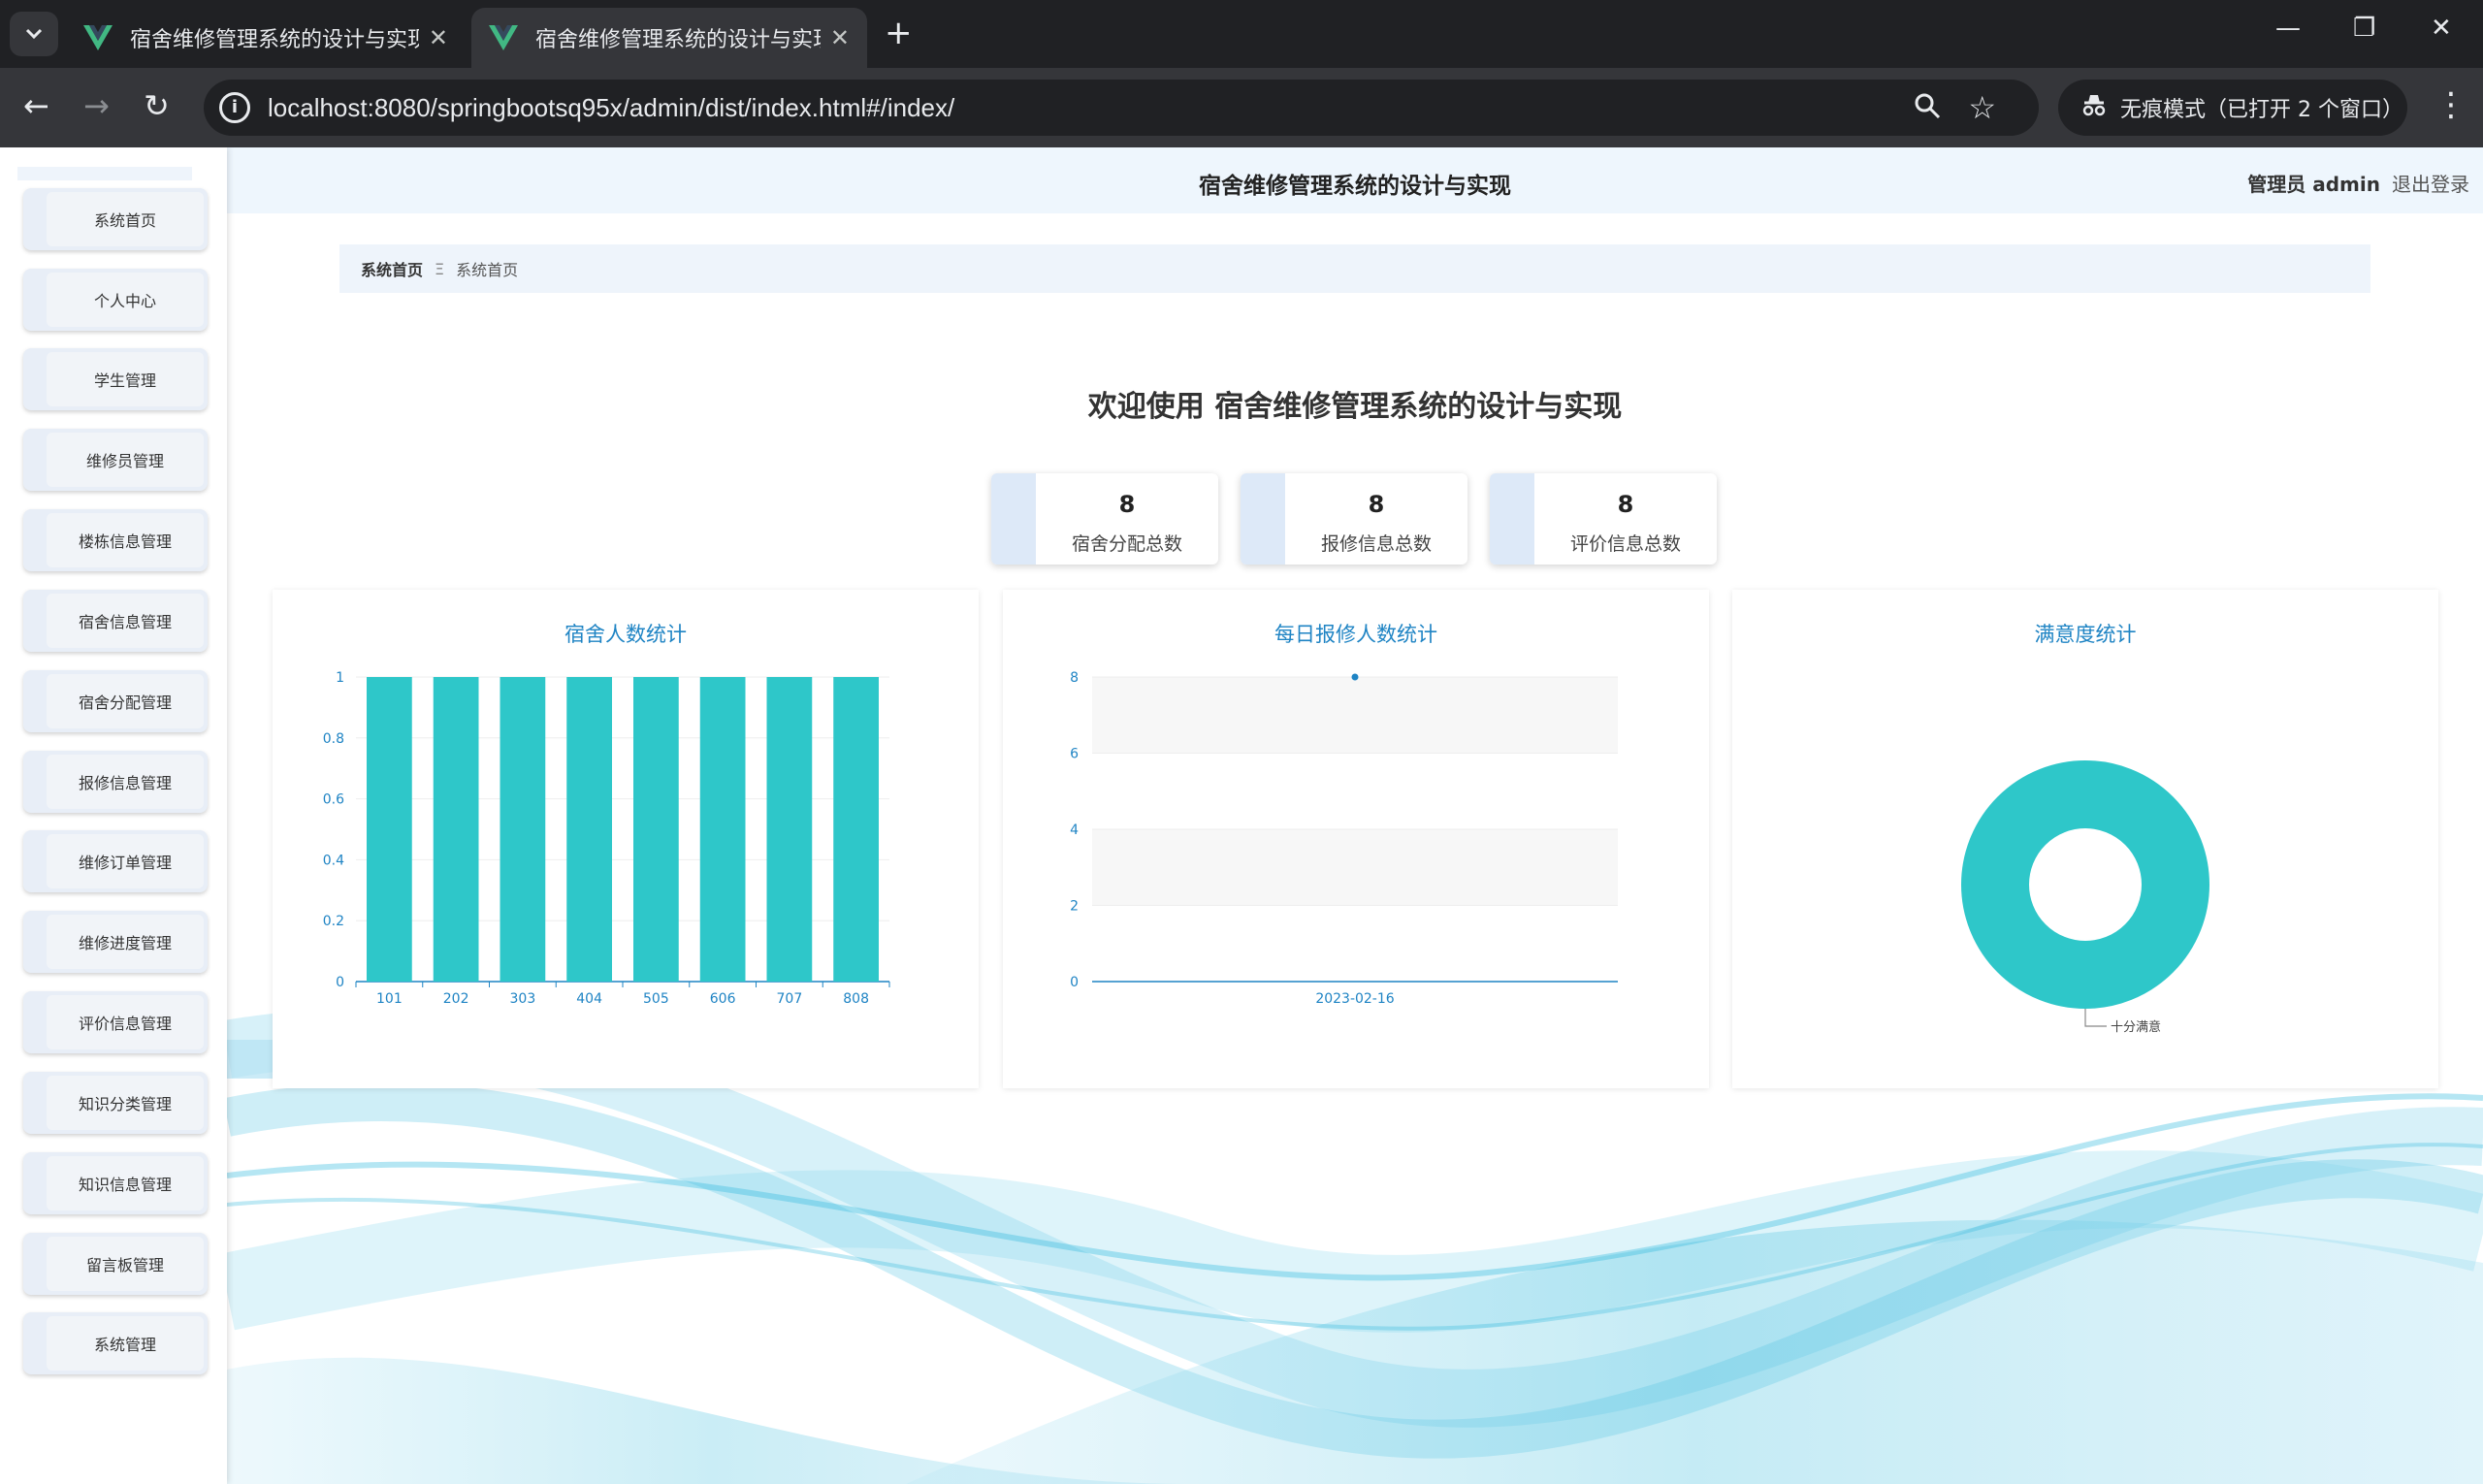 This screenshot has width=2483, height=1484. What do you see at coordinates (126, 540) in the screenshot?
I see `sidebar-item-label: 楼栋信息管理` at bounding box center [126, 540].